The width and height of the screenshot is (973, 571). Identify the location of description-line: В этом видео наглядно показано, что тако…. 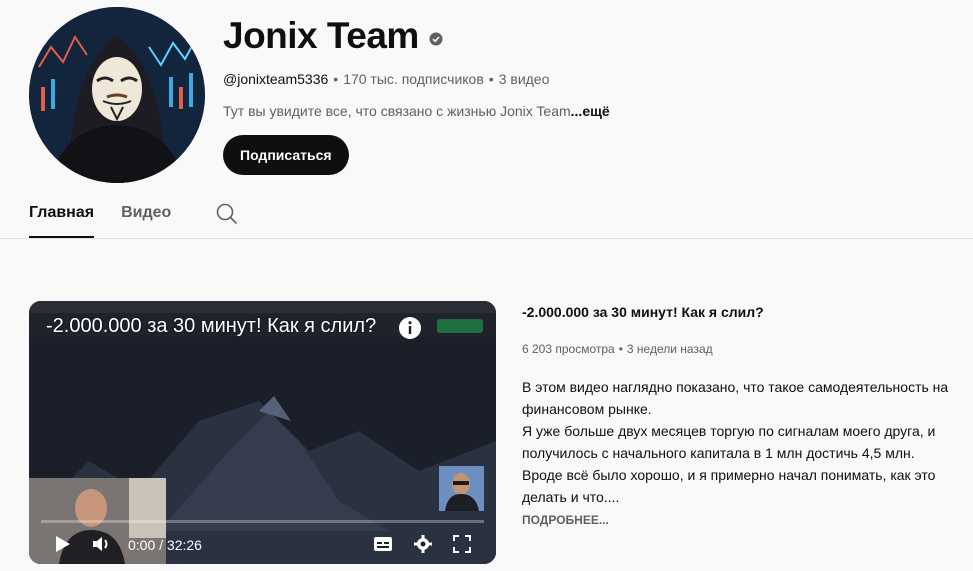
(735, 398).